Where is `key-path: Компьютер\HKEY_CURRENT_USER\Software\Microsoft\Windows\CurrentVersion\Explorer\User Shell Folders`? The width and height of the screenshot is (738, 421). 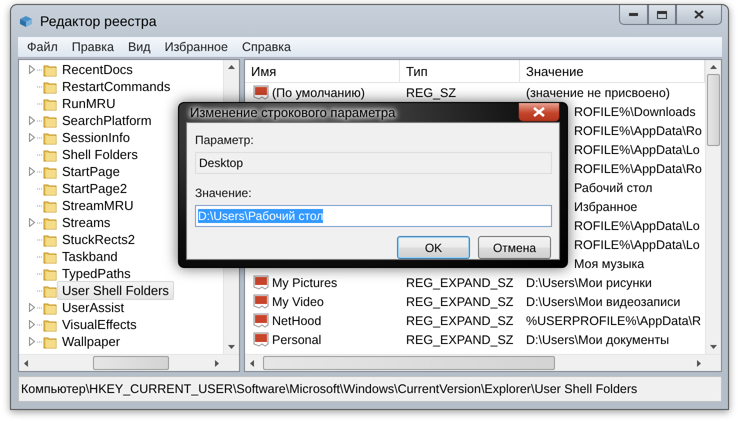 key-path: Компьютер\HKEY_CURRENT_USER\Software\Microsoft\Windows\CurrentVersion\Explorer\User Shell Folders is located at coordinates (329, 389).